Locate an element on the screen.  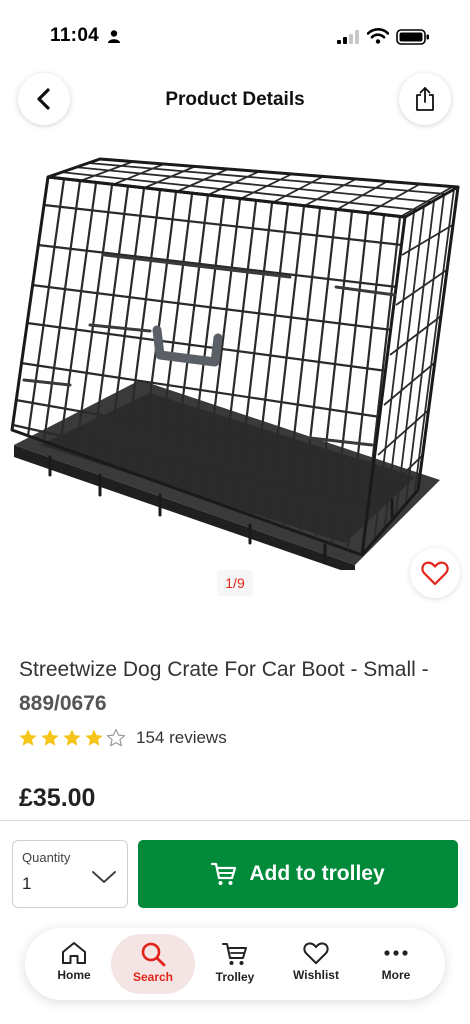
nav-wishlist: Wishlist is located at coordinates (316, 964).